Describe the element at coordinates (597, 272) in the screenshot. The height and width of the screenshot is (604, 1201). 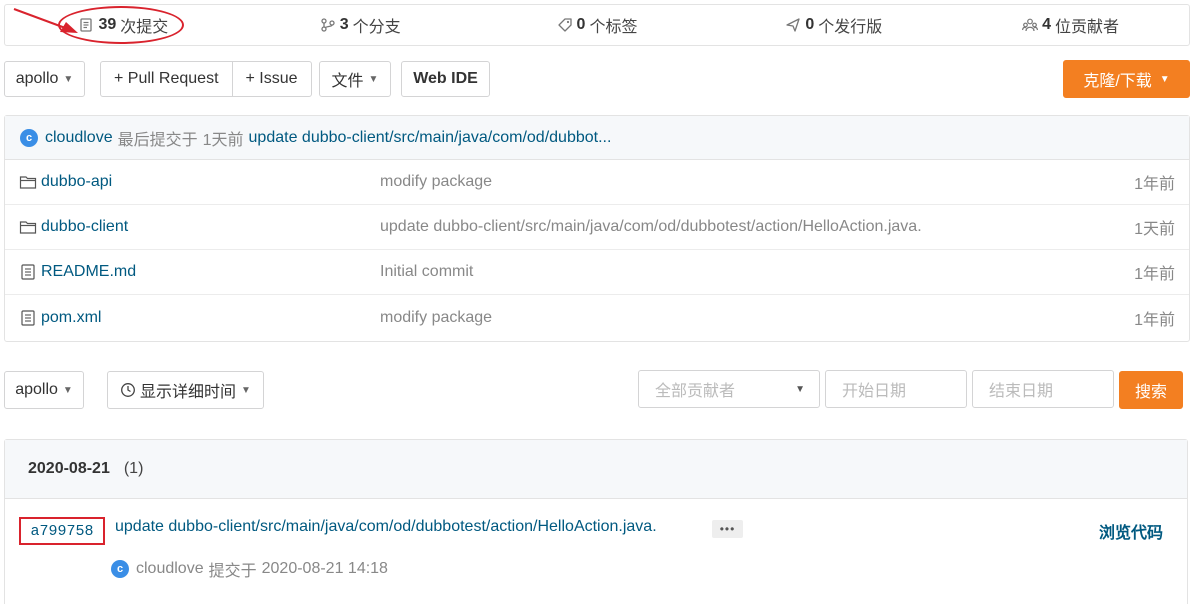
I see `file-row: README.md Initial commit 1年前` at that location.